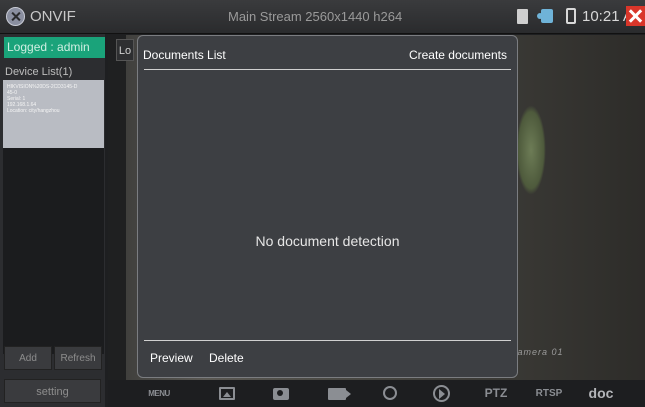  Describe the element at coordinates (571, 16) in the screenshot. I see `battery-icon` at that location.